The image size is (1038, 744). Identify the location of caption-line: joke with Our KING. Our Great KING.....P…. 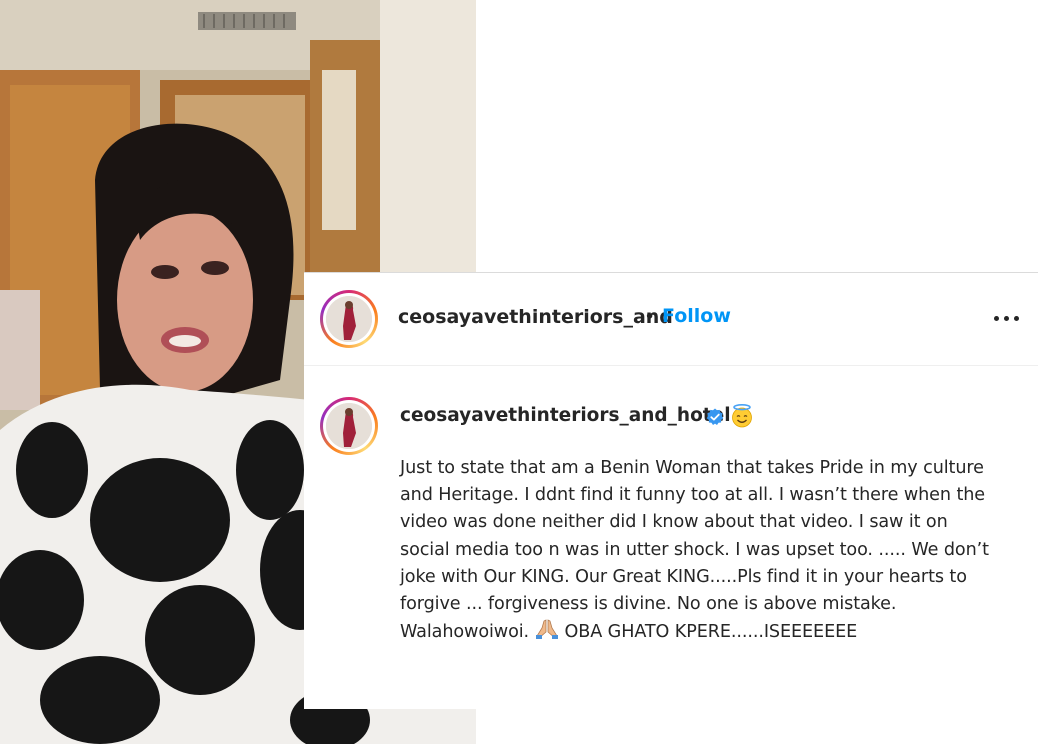
(683, 576).